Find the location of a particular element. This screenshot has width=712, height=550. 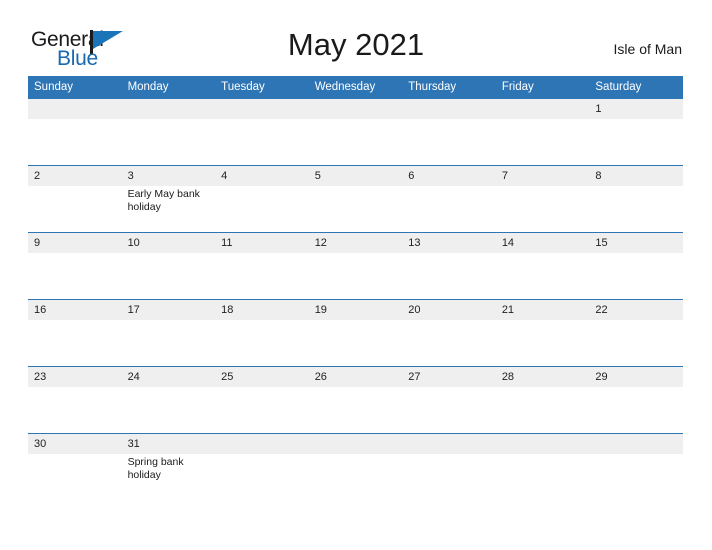

day-number: 1 is located at coordinates (636, 109).